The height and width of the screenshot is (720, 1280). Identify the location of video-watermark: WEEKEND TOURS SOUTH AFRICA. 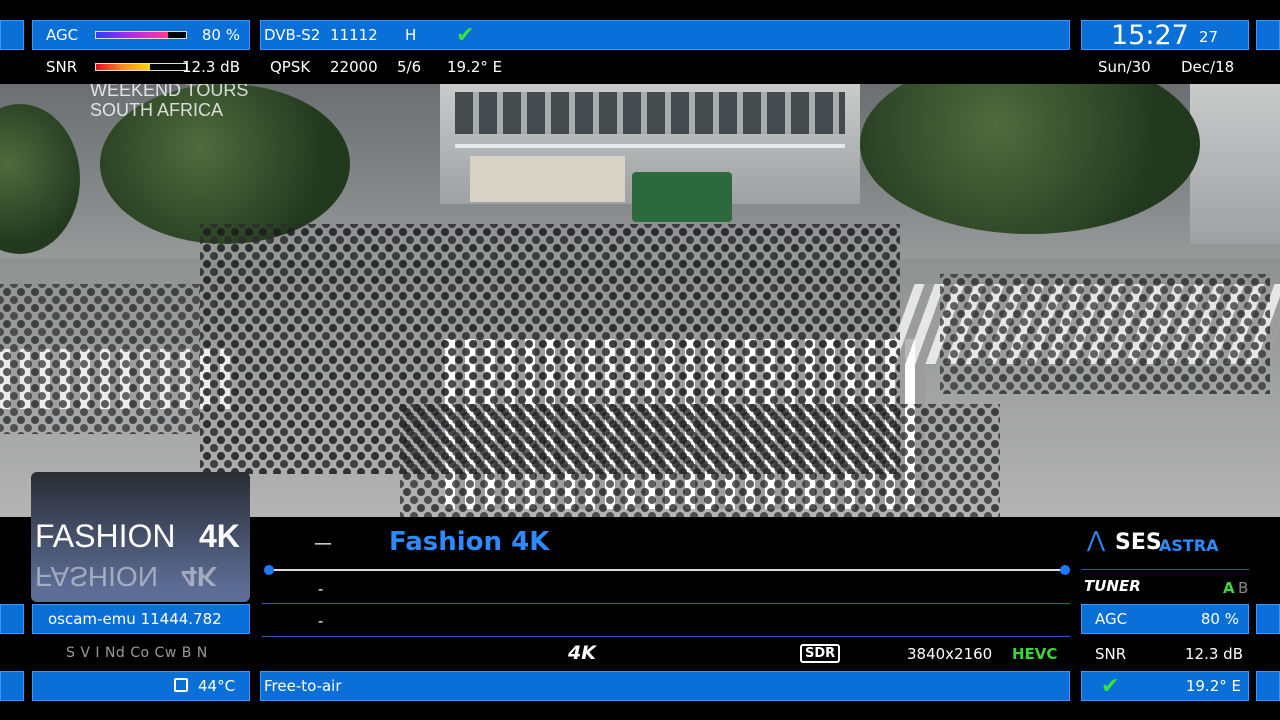
(169, 102).